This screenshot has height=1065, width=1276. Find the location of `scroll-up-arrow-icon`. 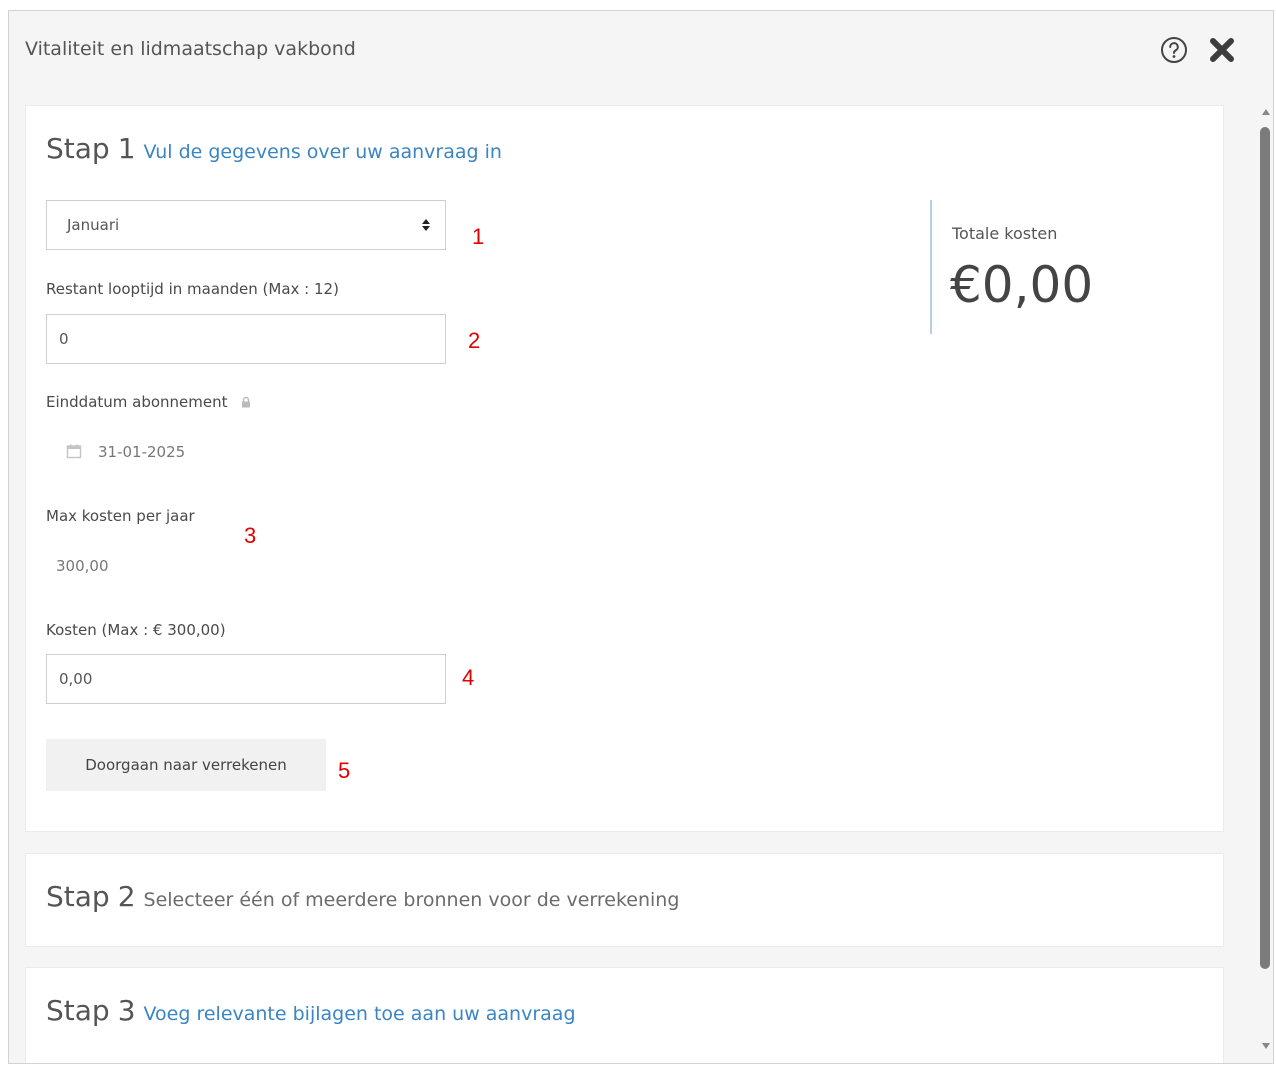

scroll-up-arrow-icon is located at coordinates (1266, 112).